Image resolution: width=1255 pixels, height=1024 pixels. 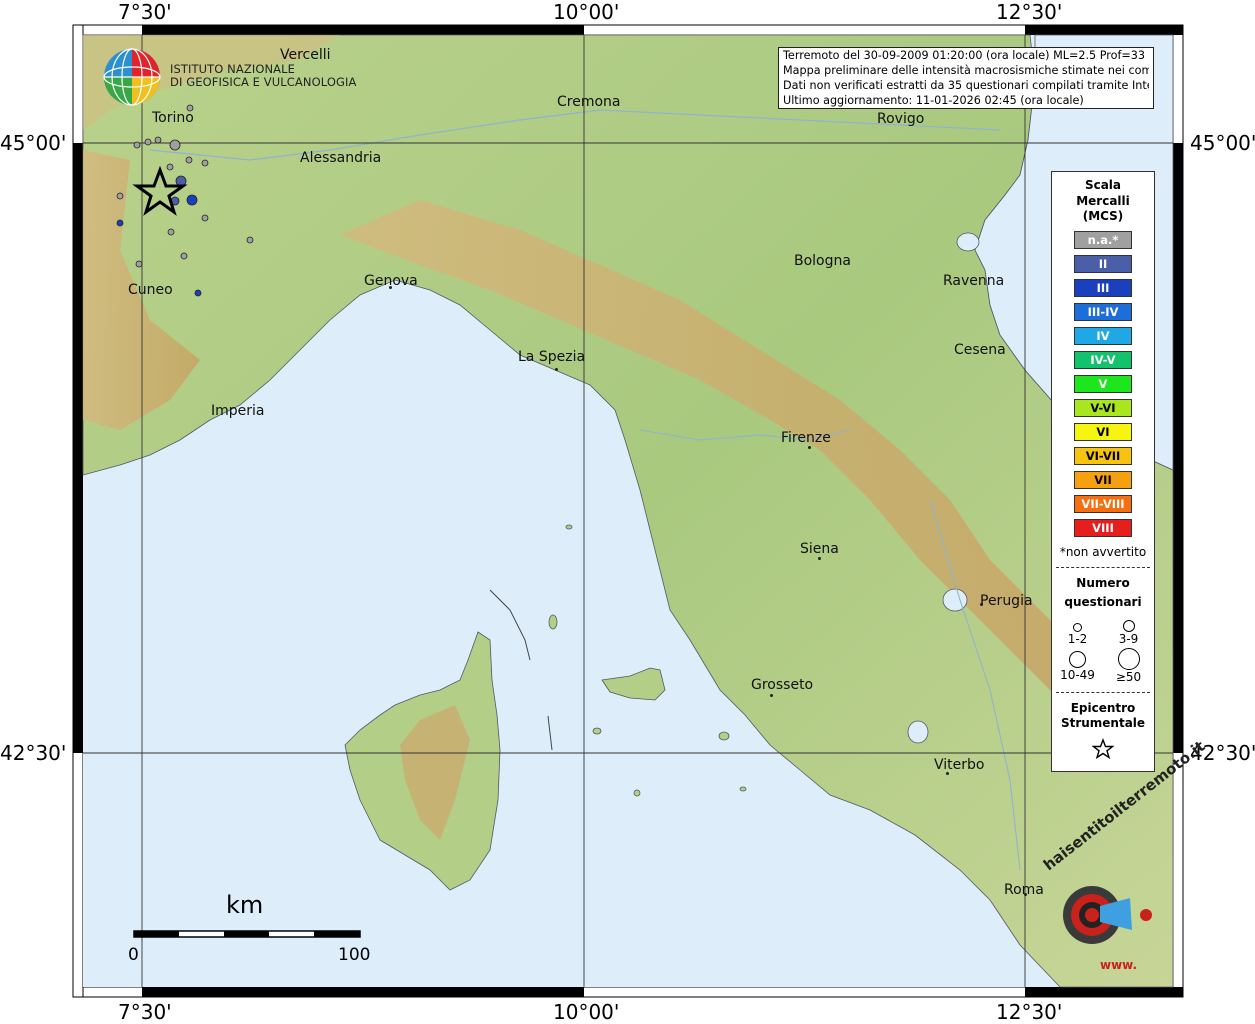 What do you see at coordinates (1077, 666) in the screenshot?
I see `count-class-10-49: 10-49` at bounding box center [1077, 666].